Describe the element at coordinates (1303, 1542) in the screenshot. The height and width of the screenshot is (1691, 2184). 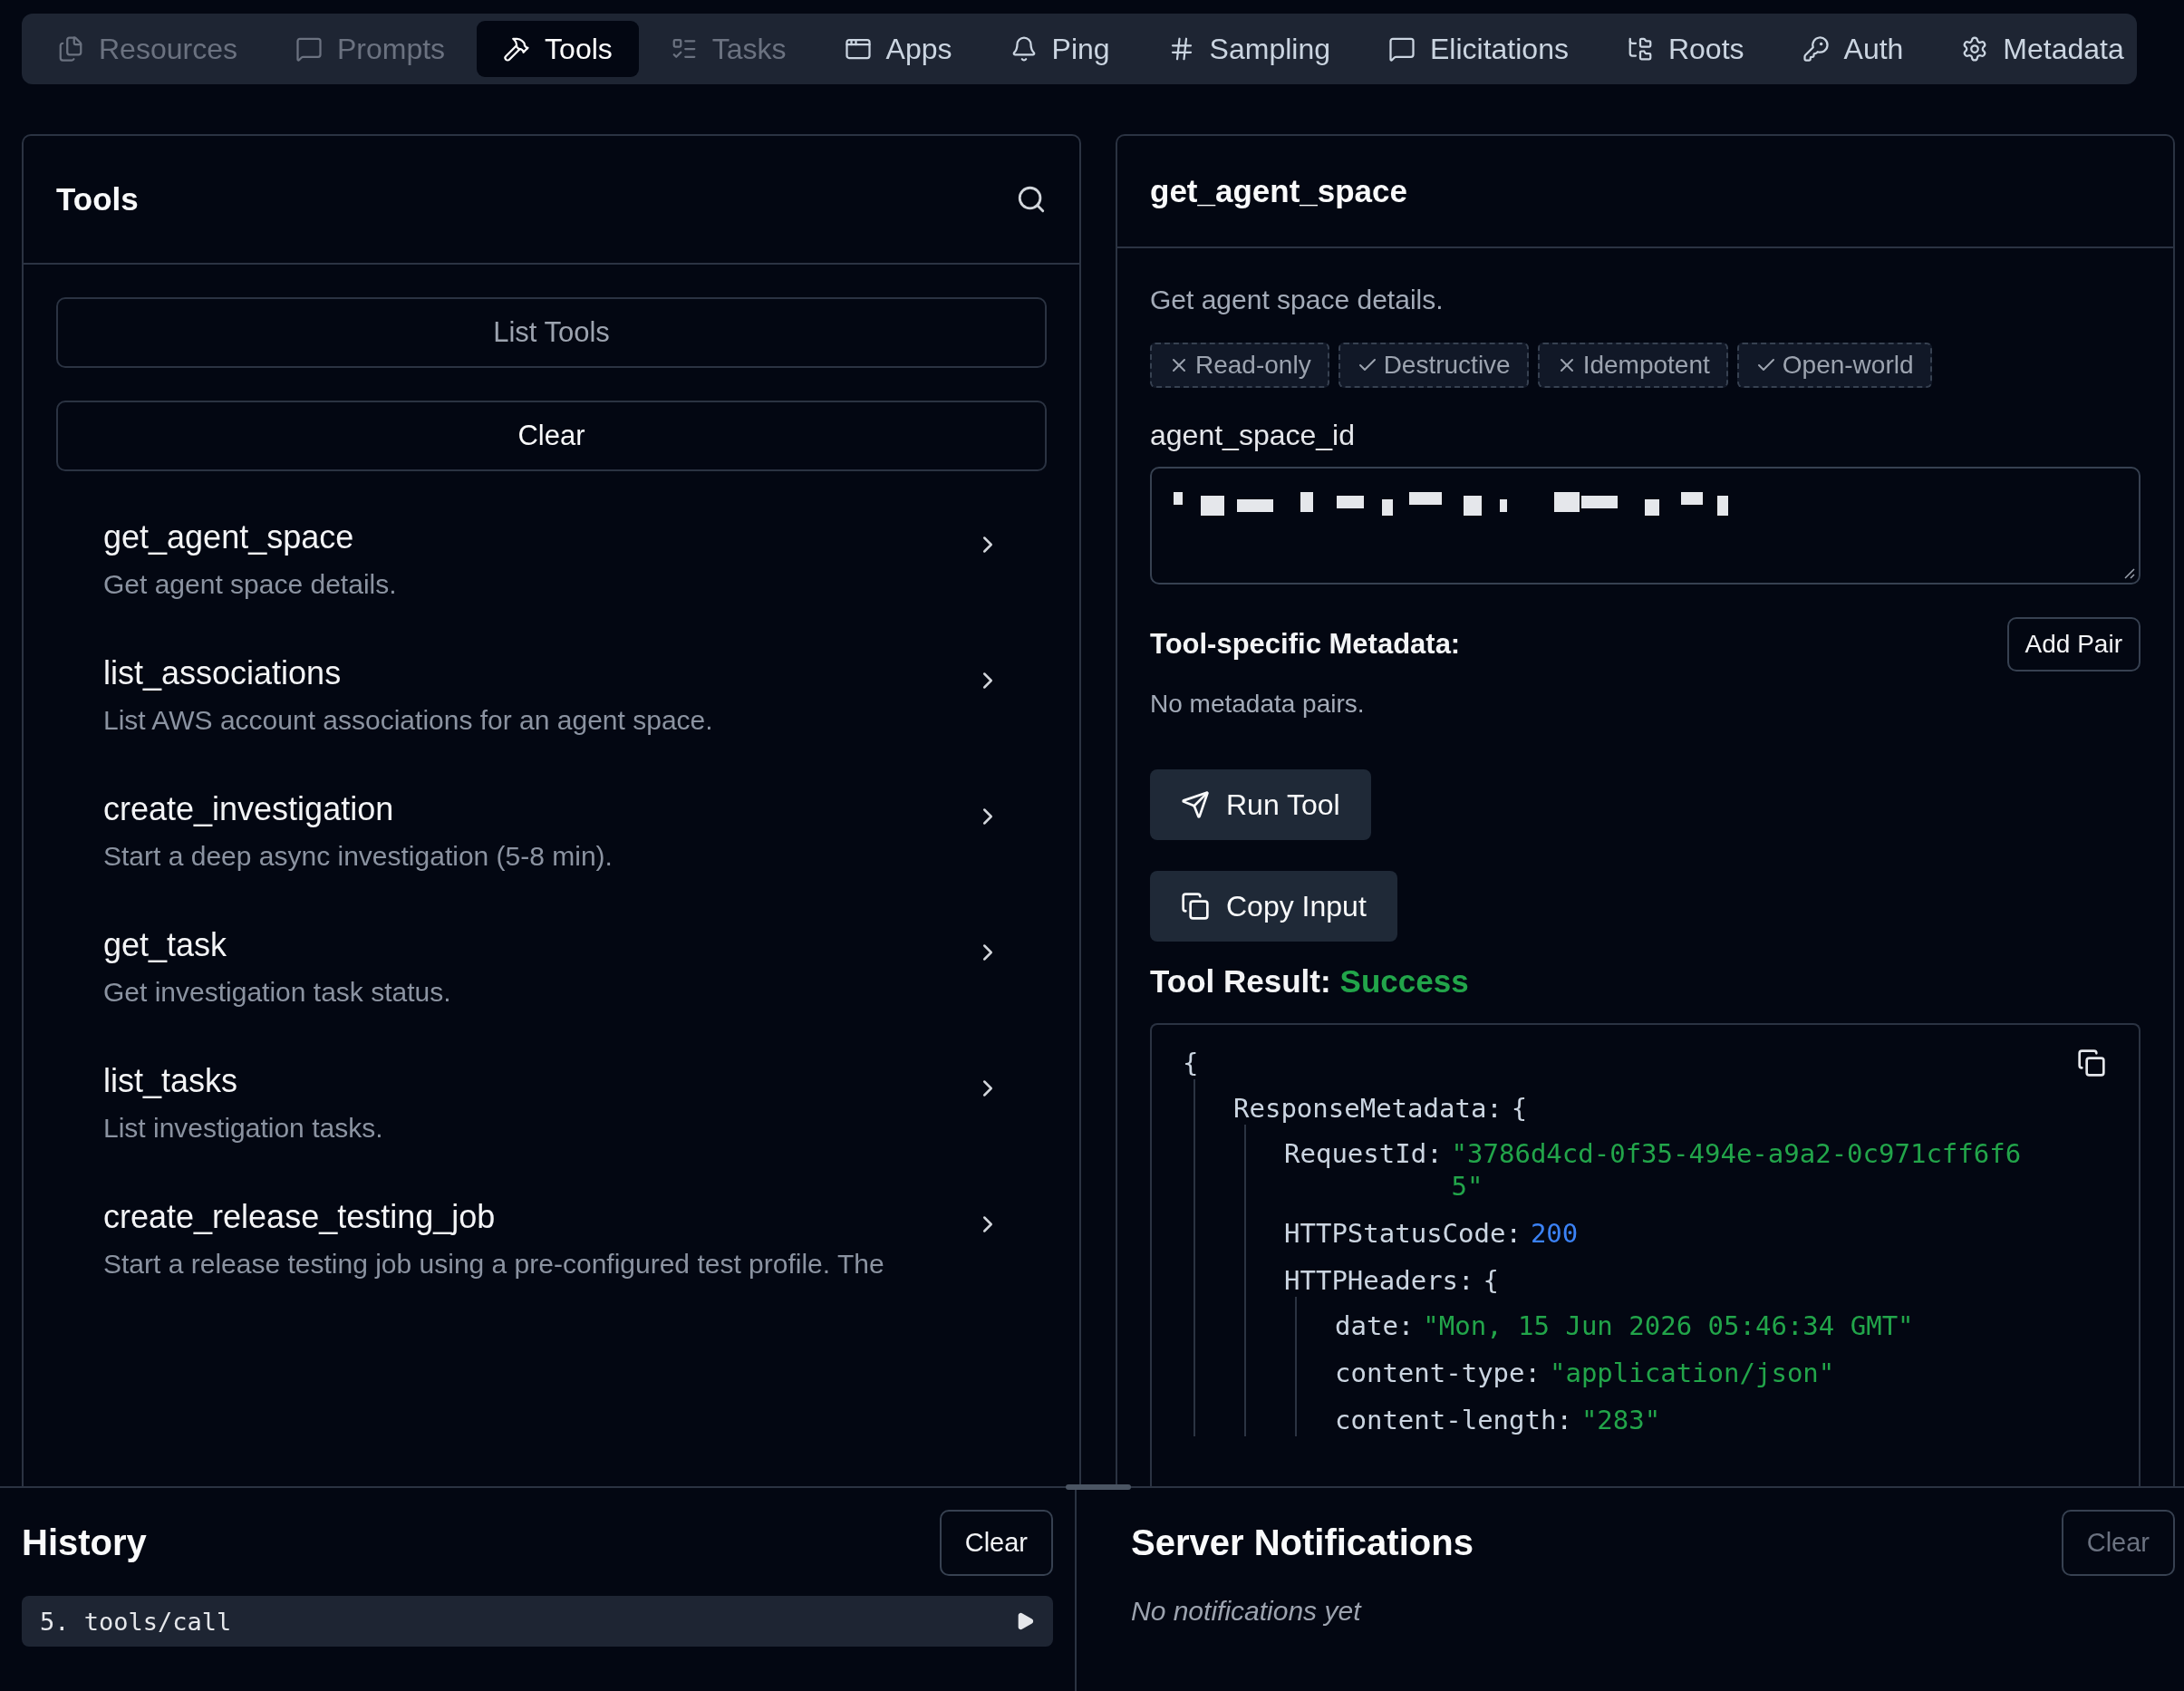
I see `section-title: Server Notifications` at that location.